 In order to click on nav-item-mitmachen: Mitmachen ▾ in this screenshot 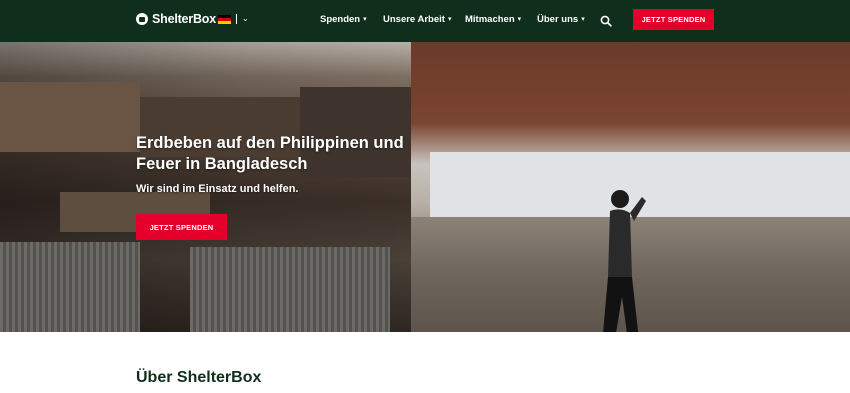, I will do `click(493, 19)`.